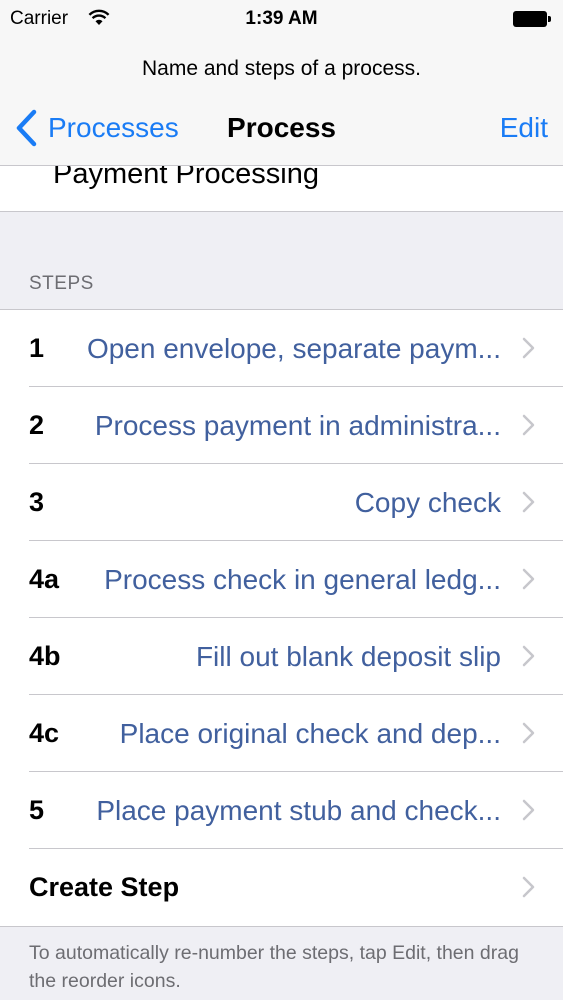 The image size is (563, 1000). Describe the element at coordinates (37, 502) in the screenshot. I see `step-number: 3` at that location.